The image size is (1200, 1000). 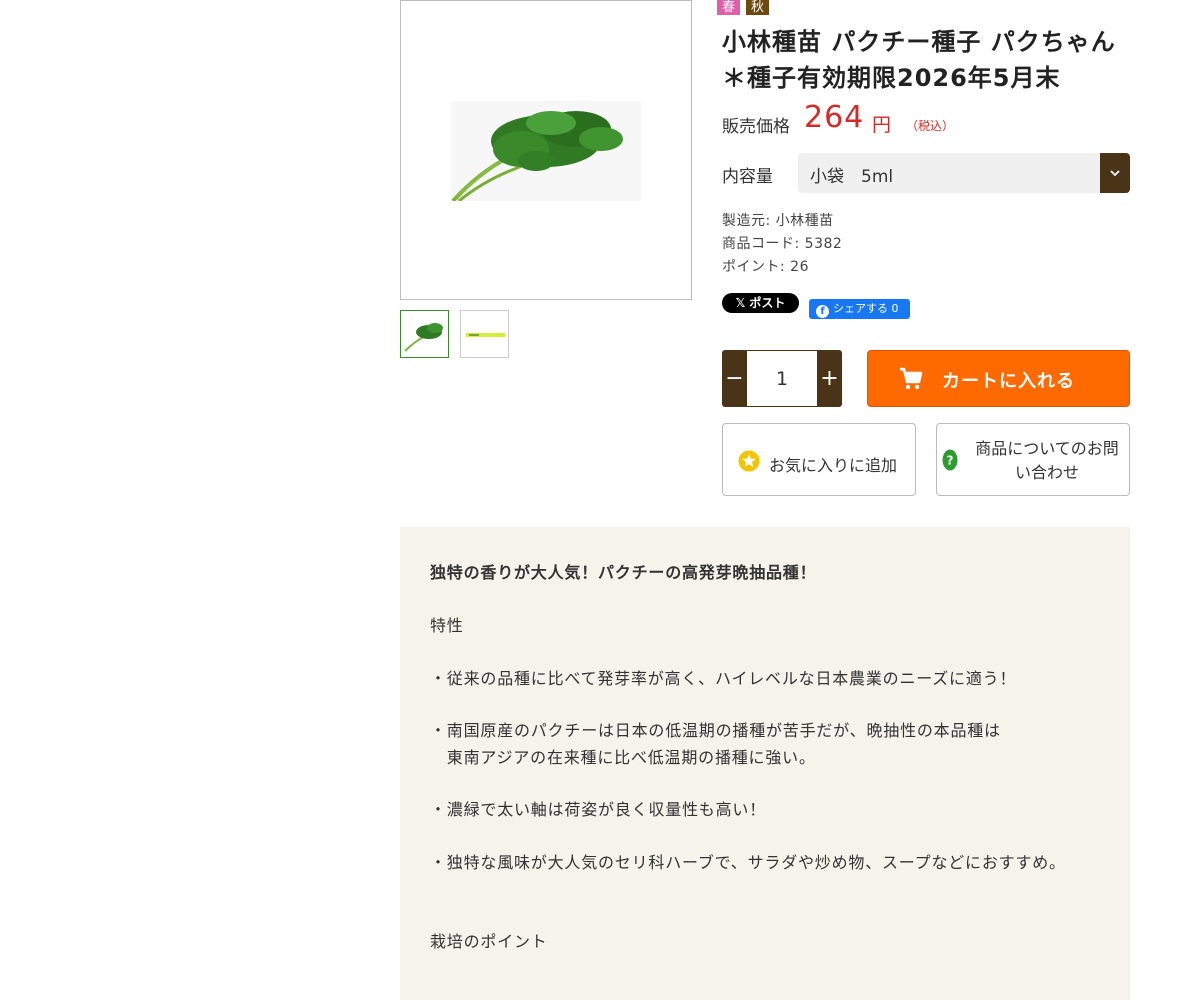 What do you see at coordinates (852, 177) in the screenshot?
I see `volume-select-value: 小袋 5ml` at bounding box center [852, 177].